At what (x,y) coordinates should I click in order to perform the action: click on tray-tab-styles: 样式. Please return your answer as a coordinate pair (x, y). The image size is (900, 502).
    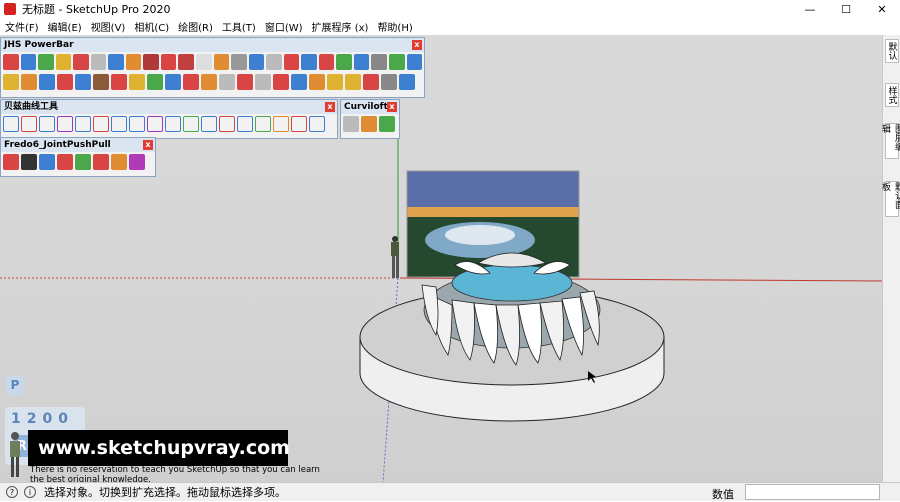
    Looking at the image, I should click on (892, 95).